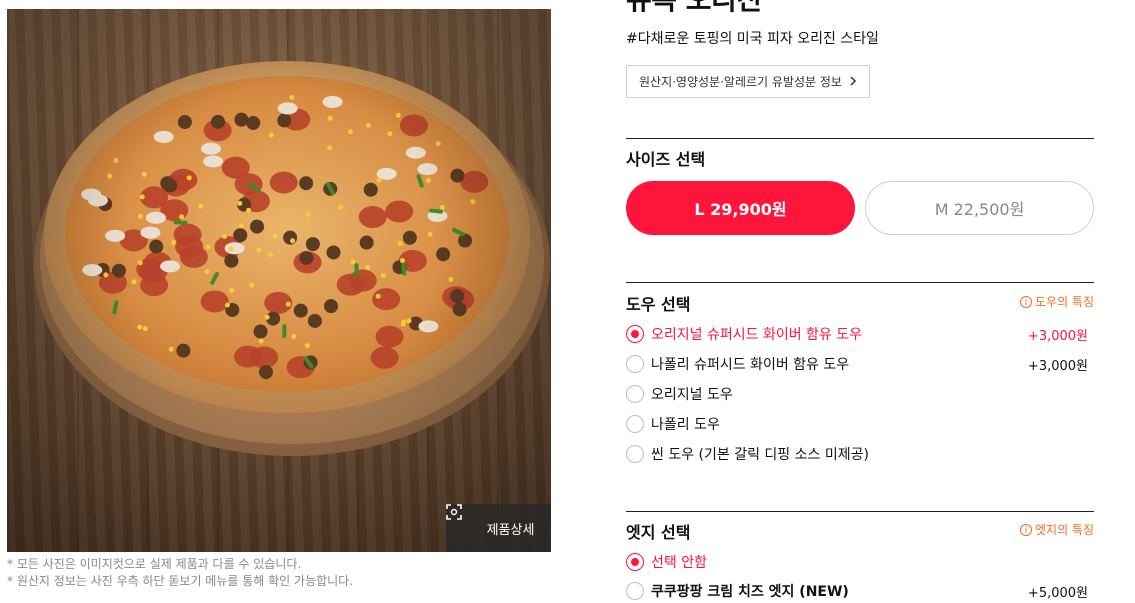 The width and height of the screenshot is (1135, 603). I want to click on product-subtitle: #다채로운 토핑의 미국 피자 오리진 스타일, so click(752, 39).